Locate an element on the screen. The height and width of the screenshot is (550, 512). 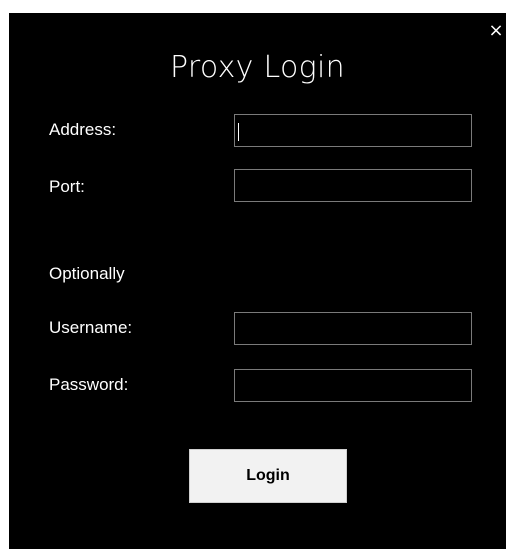
login-button: Login is located at coordinates (268, 476).